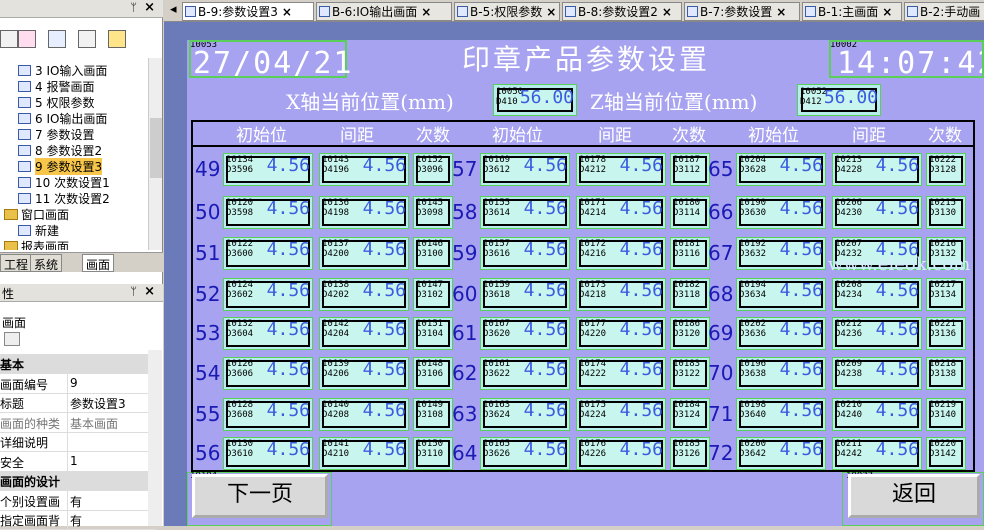  Describe the element at coordinates (260, 496) in the screenshot. I see `next-page-button: 下一页` at that location.